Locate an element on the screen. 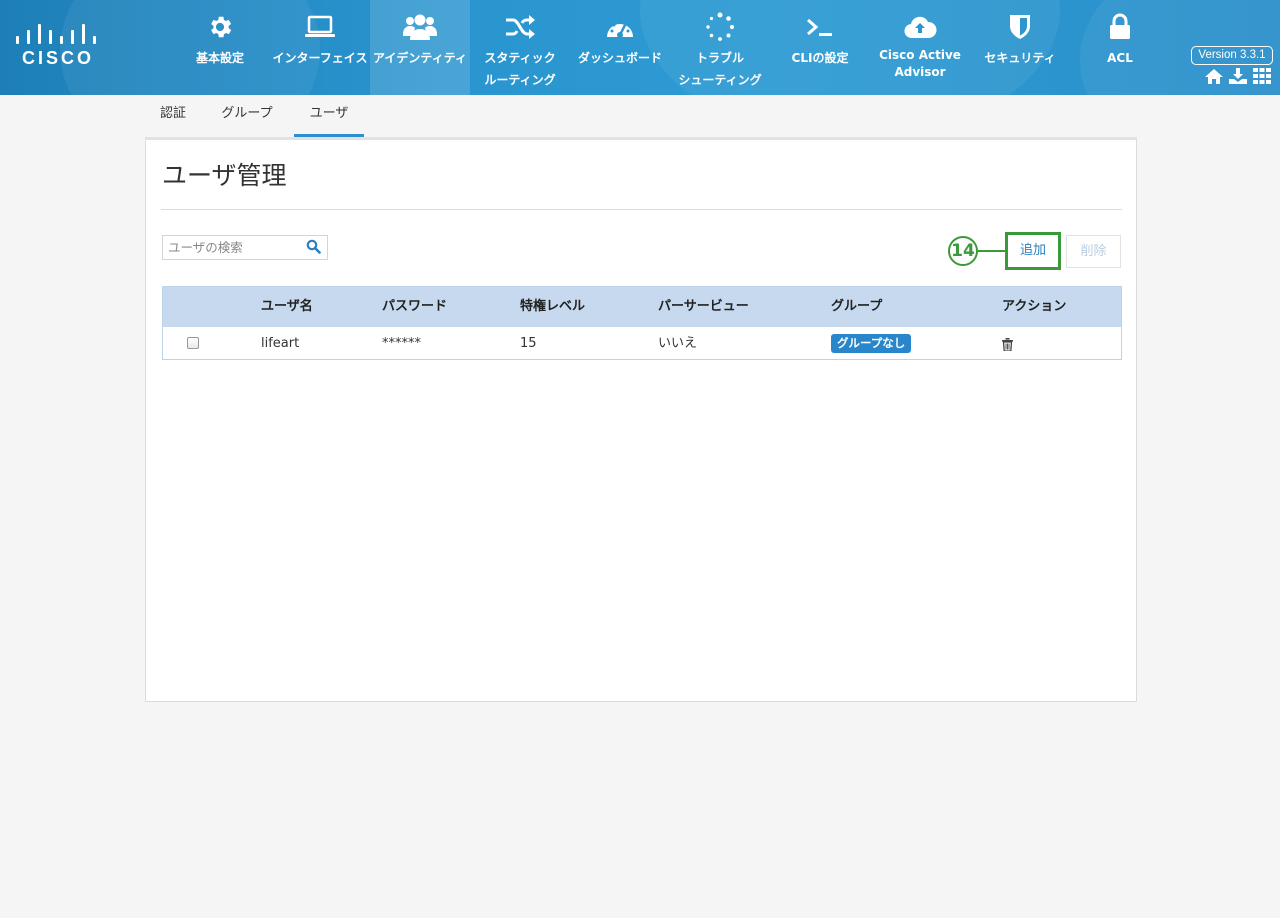  user-search-box is located at coordinates (245, 247).